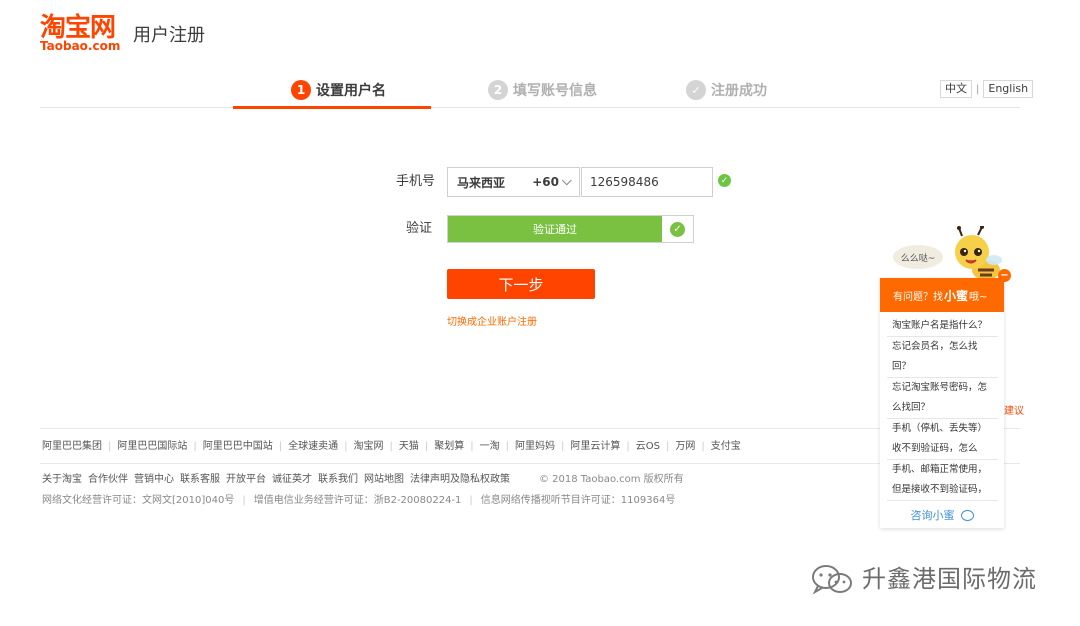 The width and height of the screenshot is (1080, 626). Describe the element at coordinates (138, 500) in the screenshot. I see `license-text: 网络文化经营许可证：文网文[2010]040号` at that location.